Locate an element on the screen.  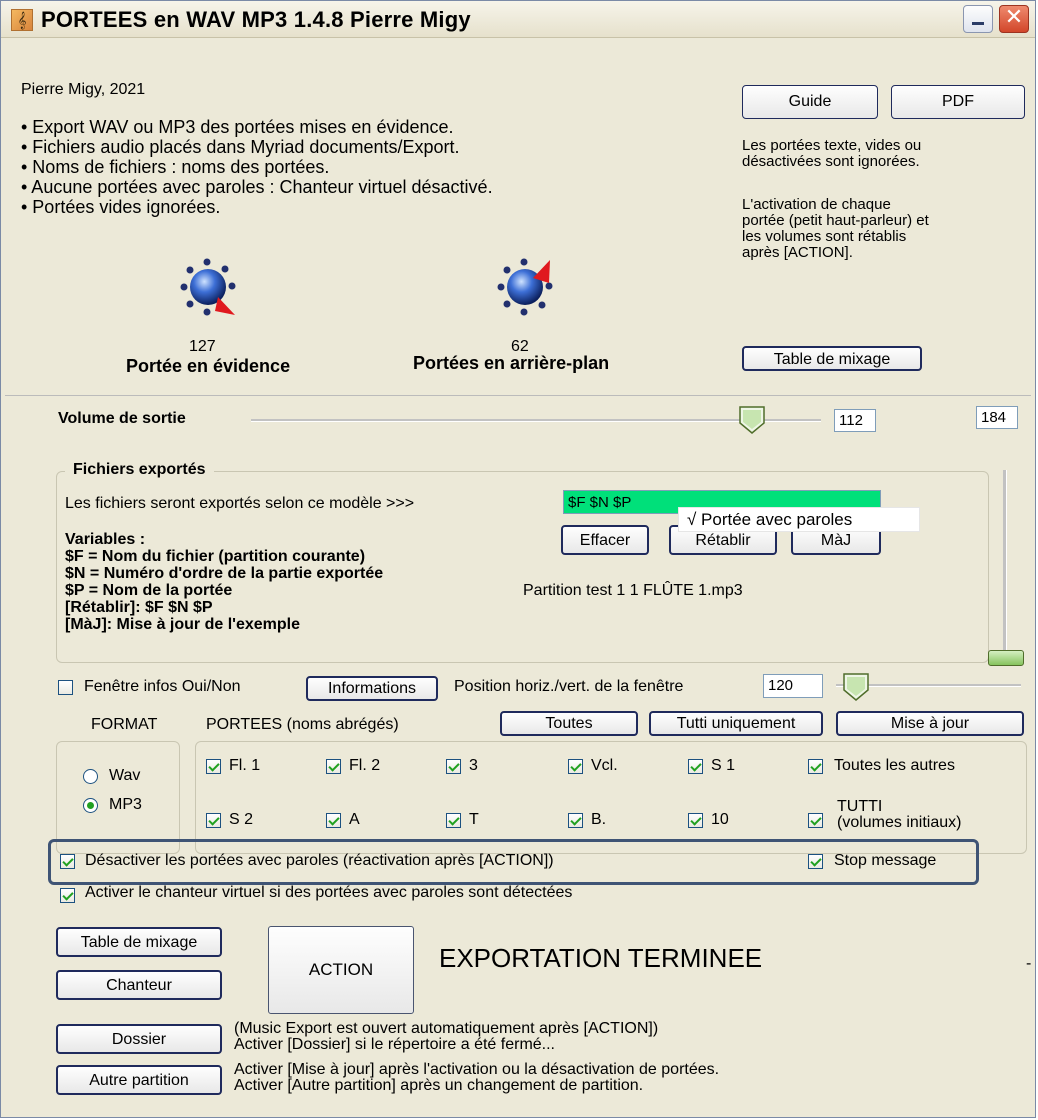
status-dash: - is located at coordinates (1029, 963).